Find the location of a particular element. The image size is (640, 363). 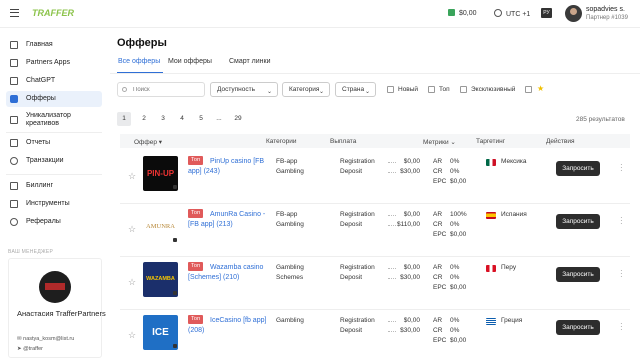

col-metrics: Метрики ⌄ is located at coordinates (439, 142).